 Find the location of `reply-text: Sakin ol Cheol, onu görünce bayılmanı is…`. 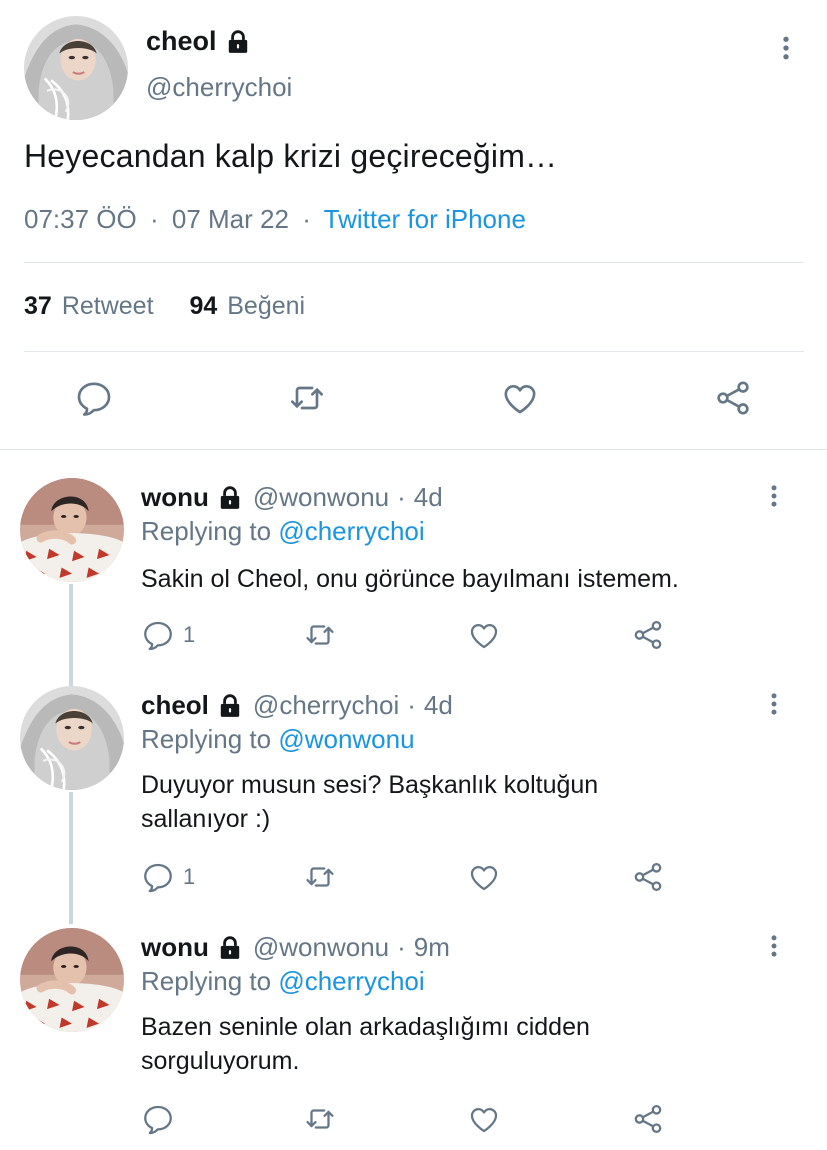

reply-text: Sakin ol Cheol, onu görünce bayılmanı is… is located at coordinates (410, 579).